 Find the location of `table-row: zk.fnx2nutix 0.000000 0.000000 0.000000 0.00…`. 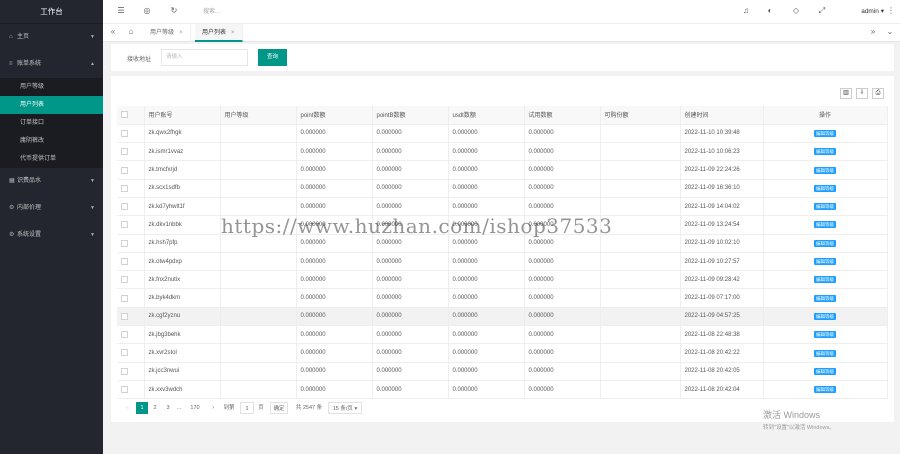

table-row: zk.fnx2nutix 0.000000 0.000000 0.000000 0.00… is located at coordinates (502, 280).